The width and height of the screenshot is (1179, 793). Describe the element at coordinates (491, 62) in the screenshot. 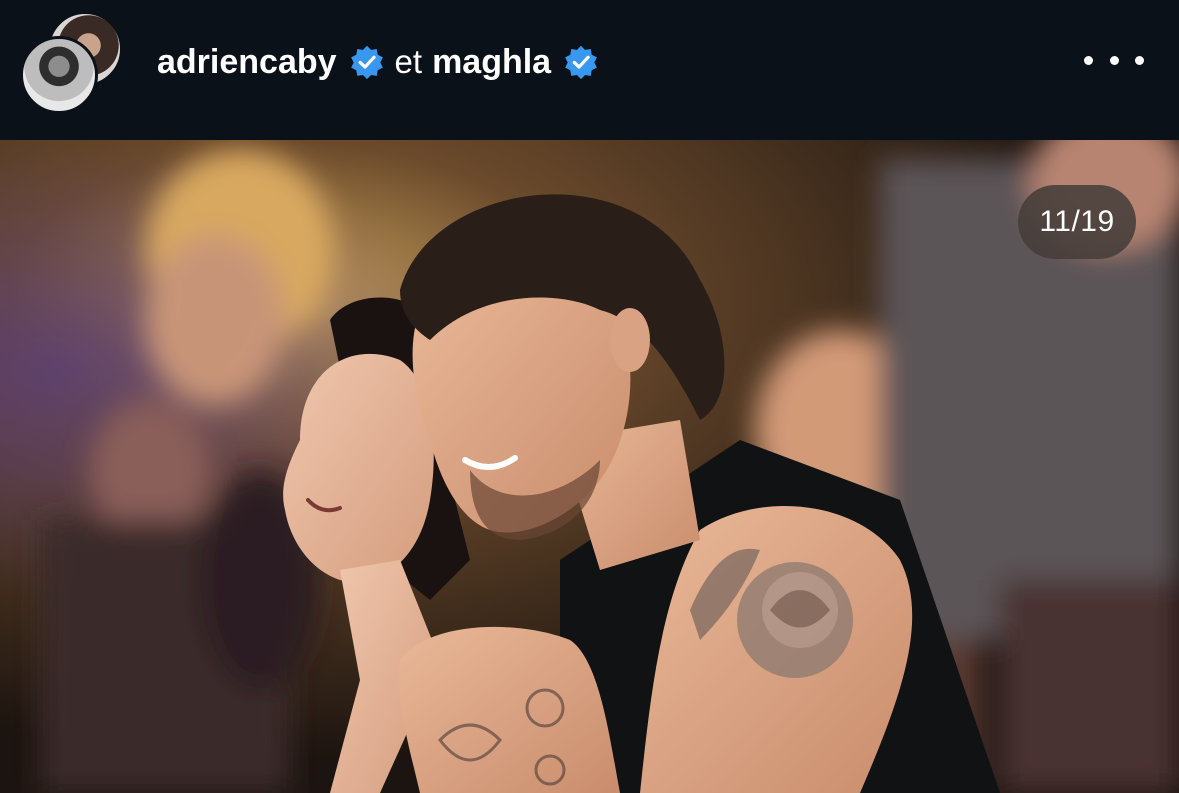

I see `username-maghla: maghla` at that location.